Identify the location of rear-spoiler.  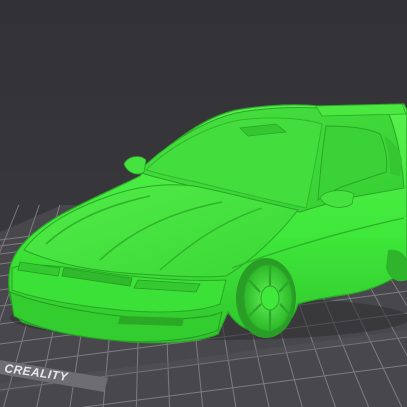
(361, 110).